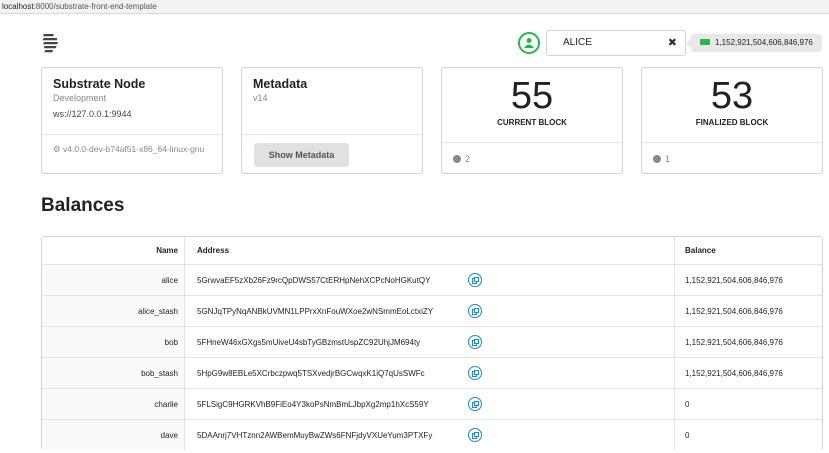 Image resolution: width=829 pixels, height=453 pixels. Describe the element at coordinates (113, 435) in the screenshot. I see `row-name: dave` at that location.